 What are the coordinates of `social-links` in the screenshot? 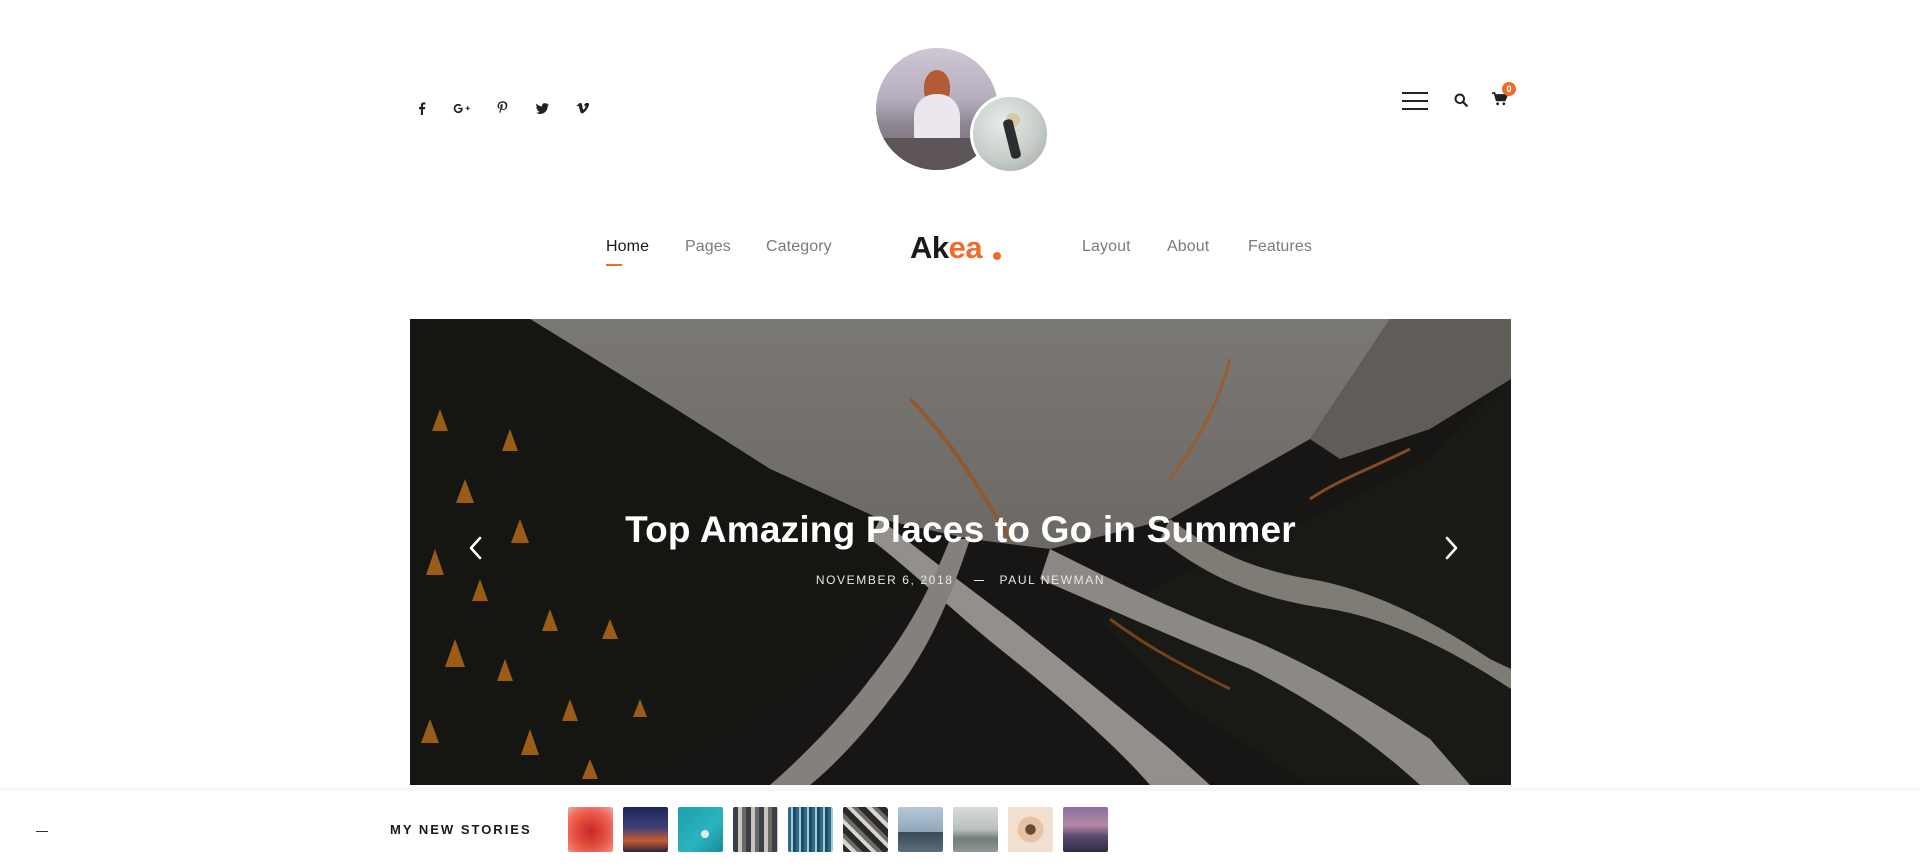 It's located at (502, 108).